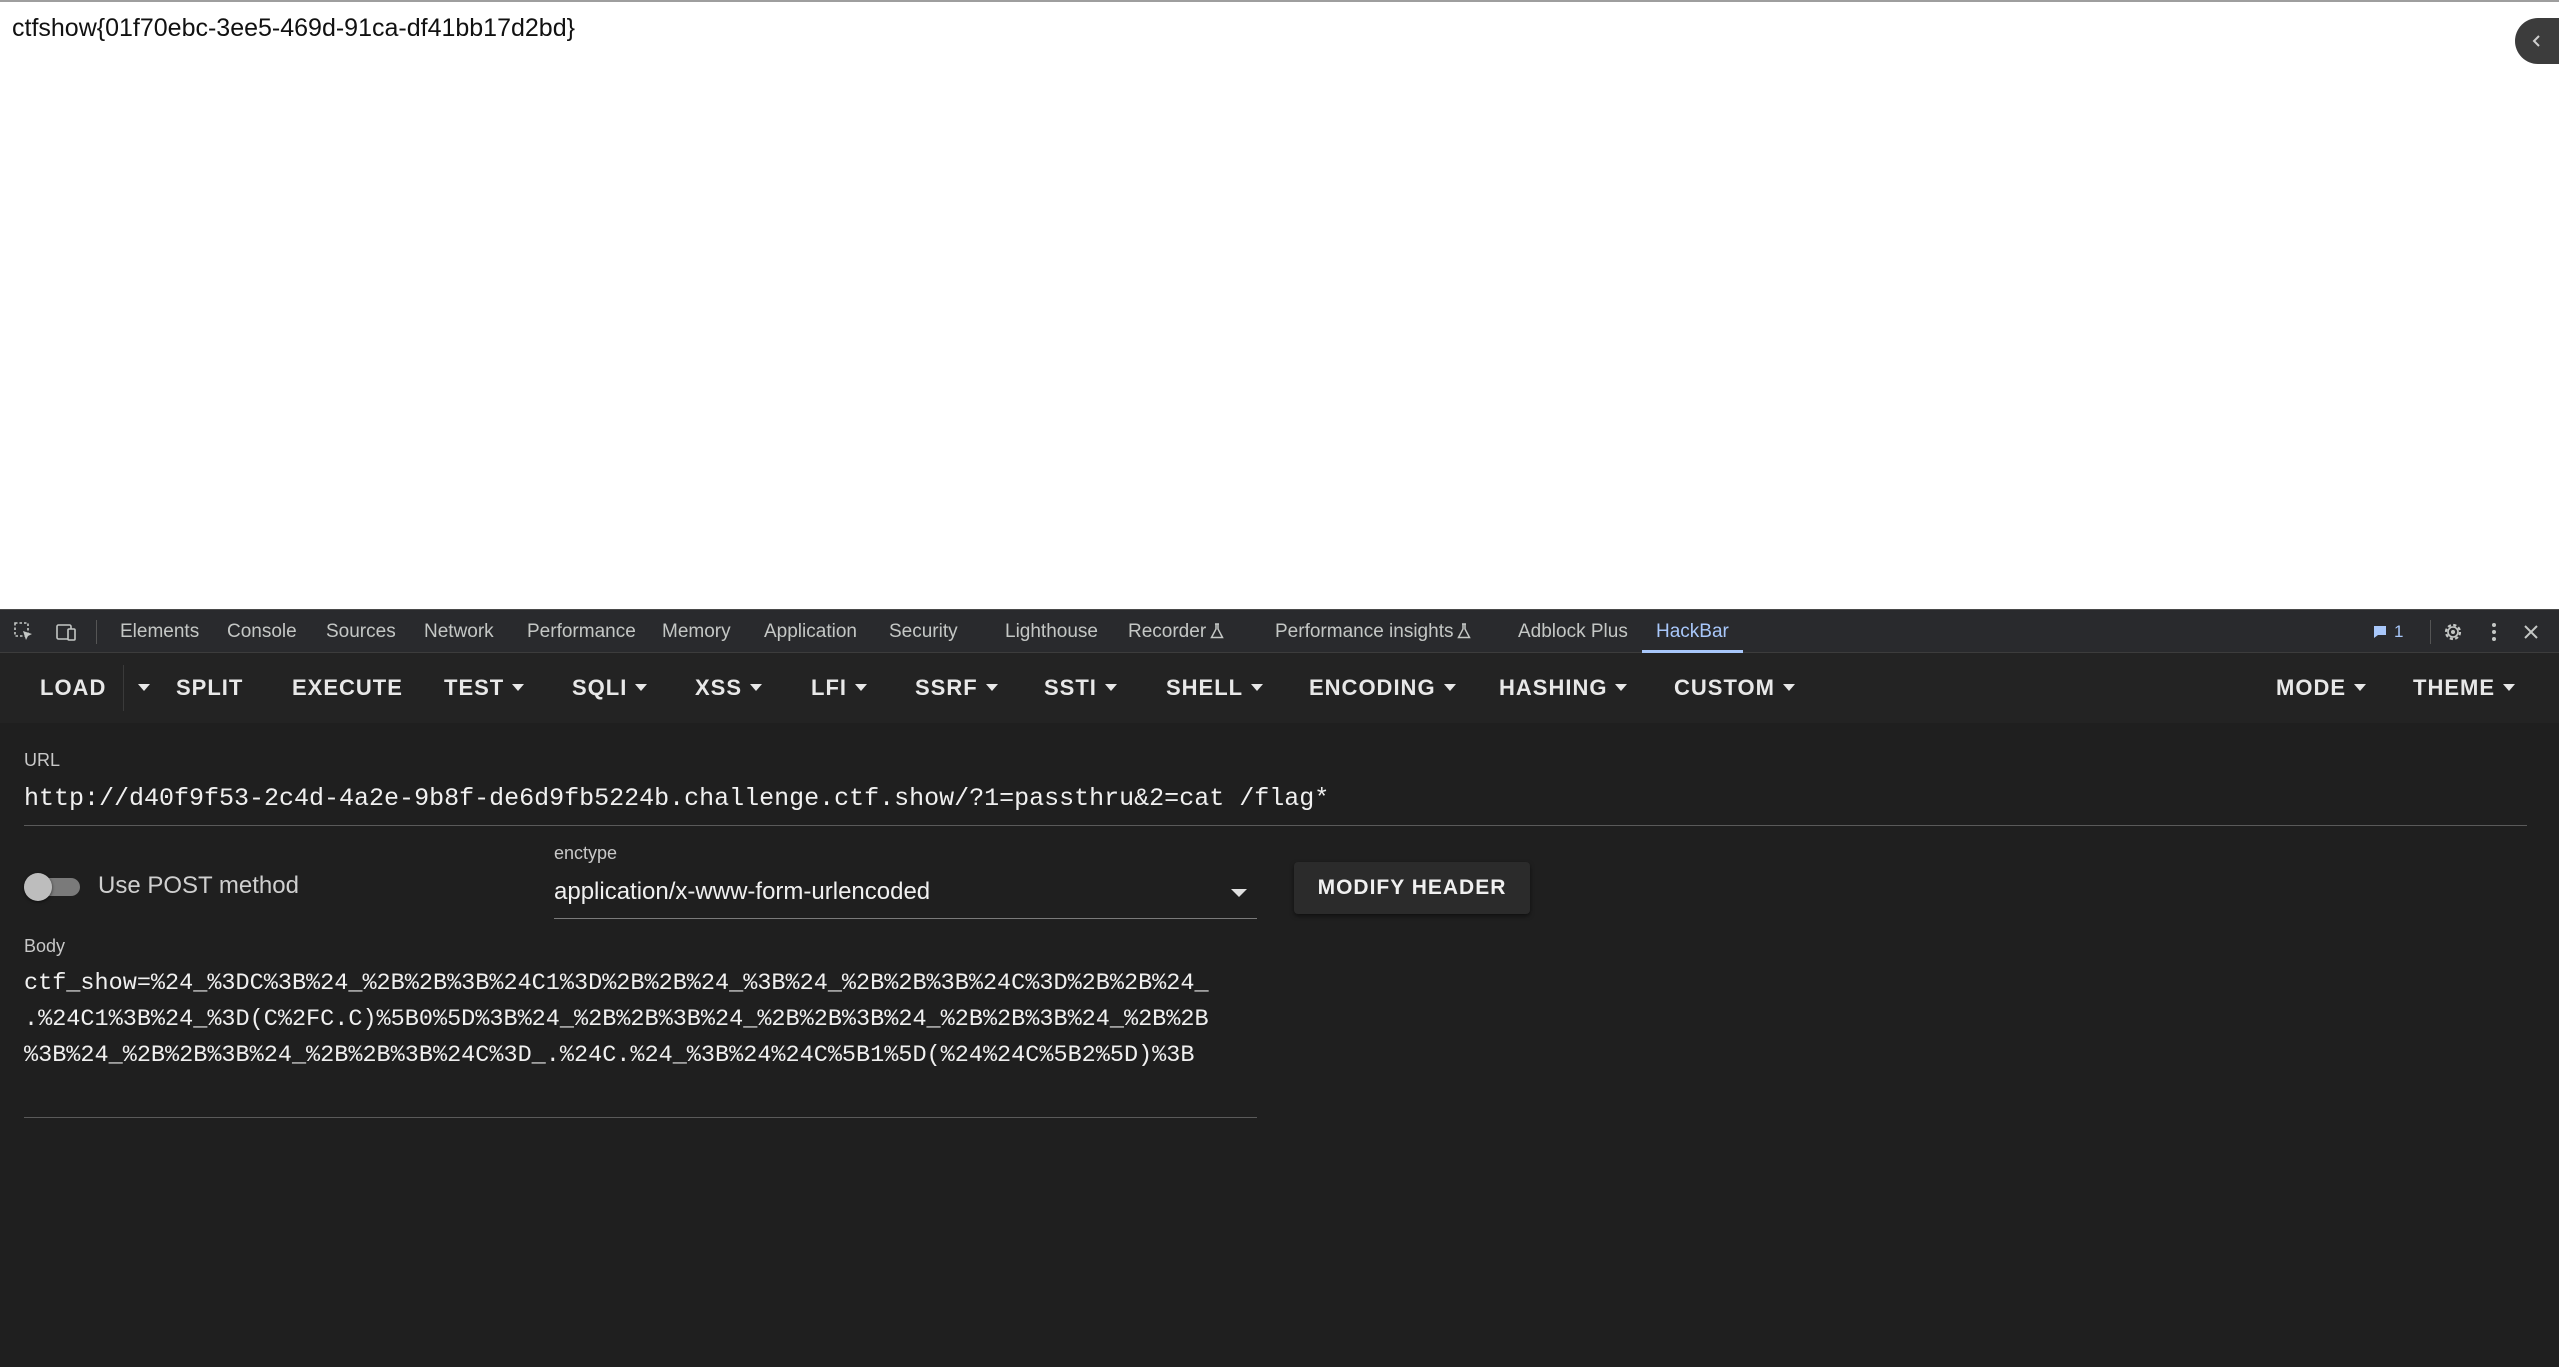  Describe the element at coordinates (2311, 687) in the screenshot. I see `mode-menu-label: MODE` at that location.